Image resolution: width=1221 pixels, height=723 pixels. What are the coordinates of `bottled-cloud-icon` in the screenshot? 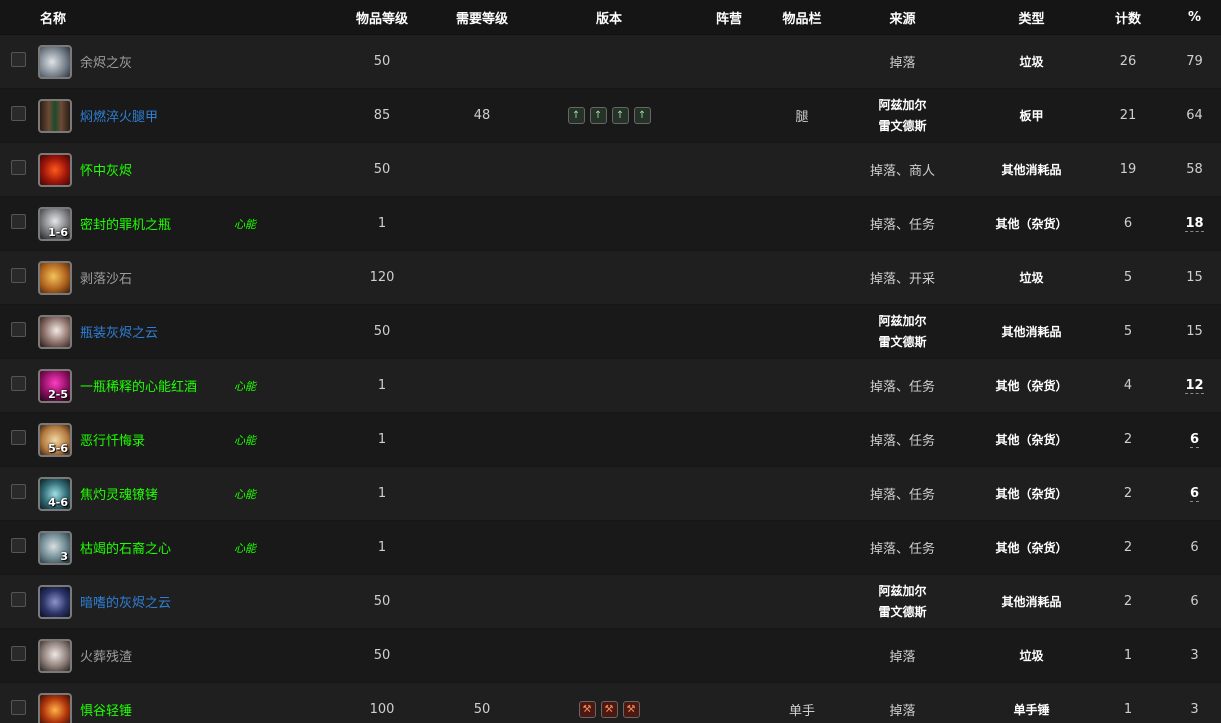 It's located at (55, 331).